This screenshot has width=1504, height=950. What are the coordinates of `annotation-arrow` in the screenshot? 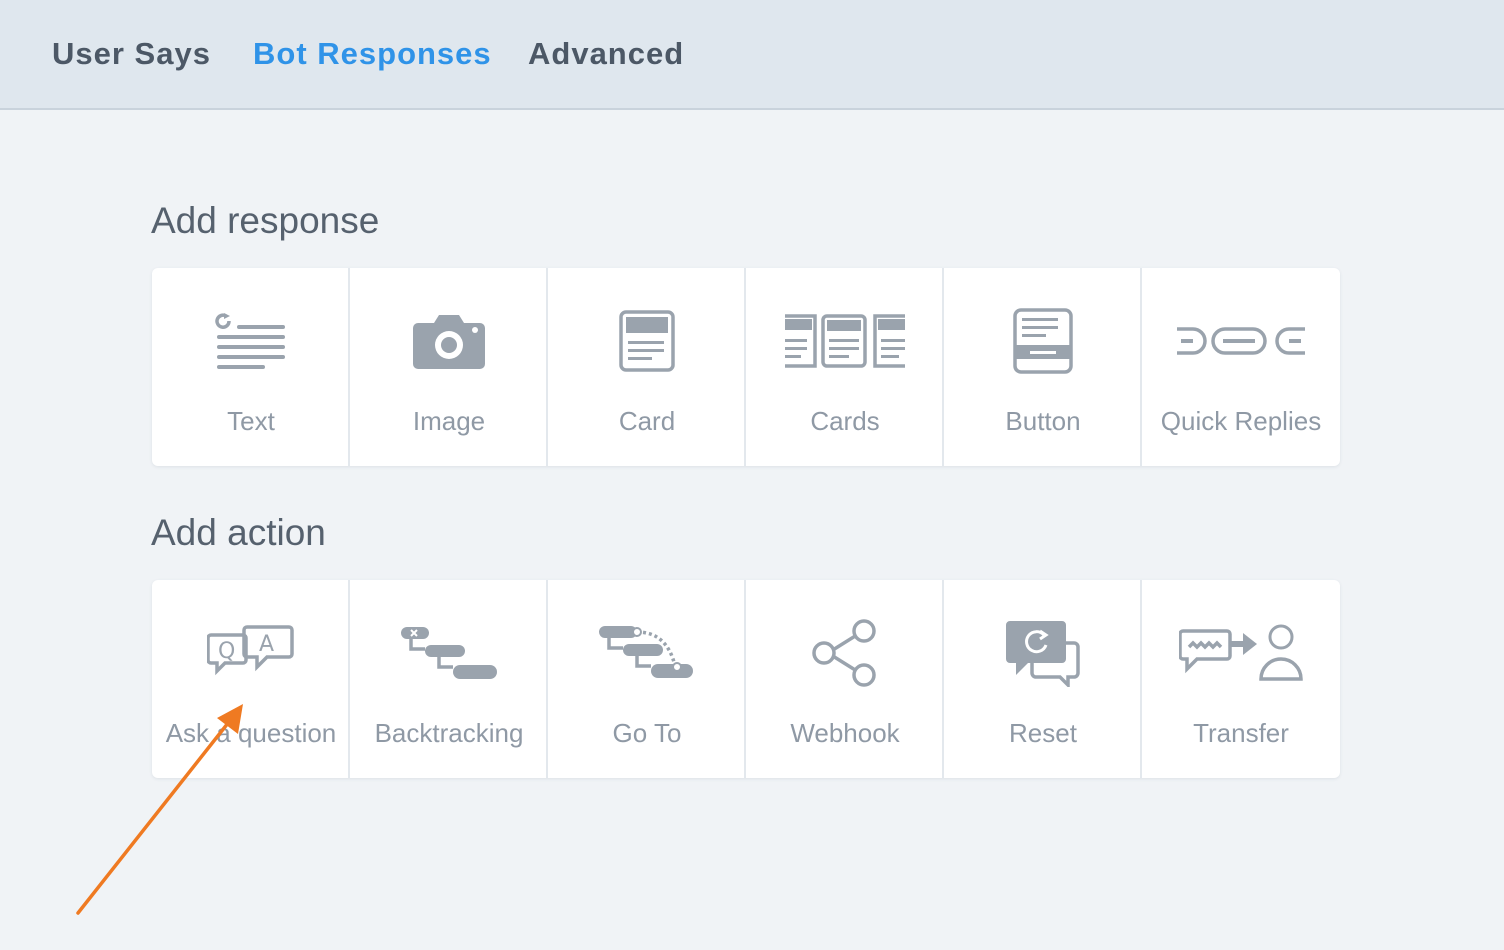 It's located at (159, 809).